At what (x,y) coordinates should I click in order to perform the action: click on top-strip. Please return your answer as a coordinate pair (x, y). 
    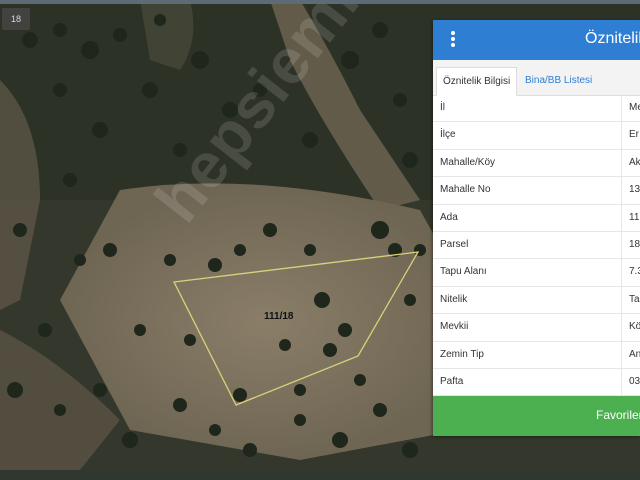
    Looking at the image, I should click on (320, 2).